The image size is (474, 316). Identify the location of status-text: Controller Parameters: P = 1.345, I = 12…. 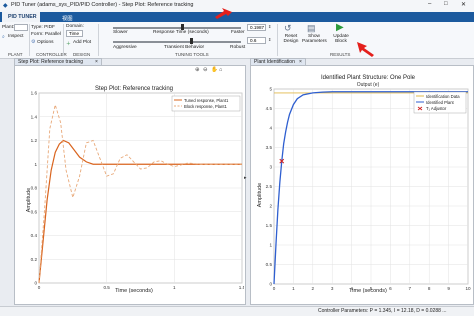
(382, 311).